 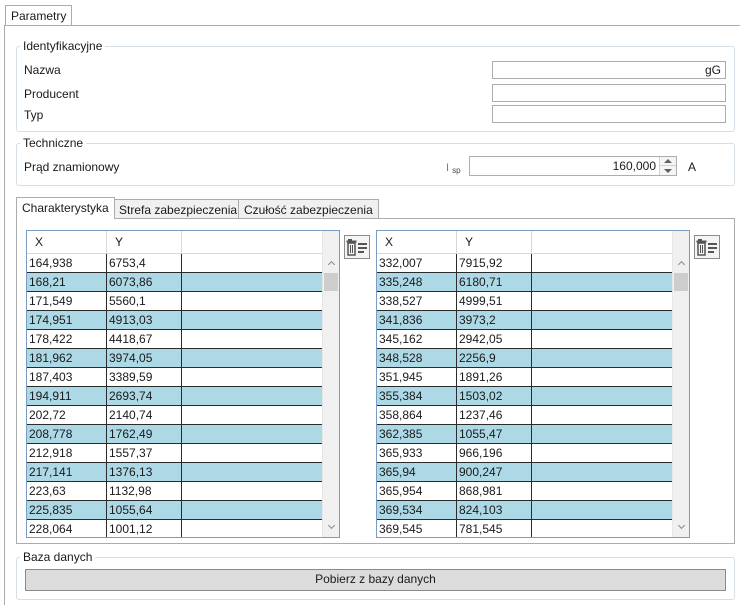 I want to click on table-row: 225,835 1055,64, so click(x=175, y=510).